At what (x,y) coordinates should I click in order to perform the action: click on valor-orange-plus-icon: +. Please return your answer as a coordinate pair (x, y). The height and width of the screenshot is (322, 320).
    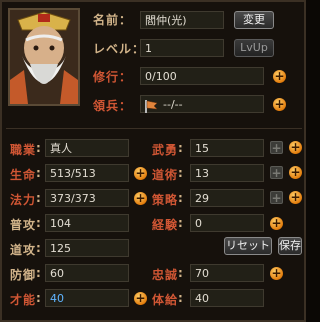
    Looking at the image, I should click on (295, 147).